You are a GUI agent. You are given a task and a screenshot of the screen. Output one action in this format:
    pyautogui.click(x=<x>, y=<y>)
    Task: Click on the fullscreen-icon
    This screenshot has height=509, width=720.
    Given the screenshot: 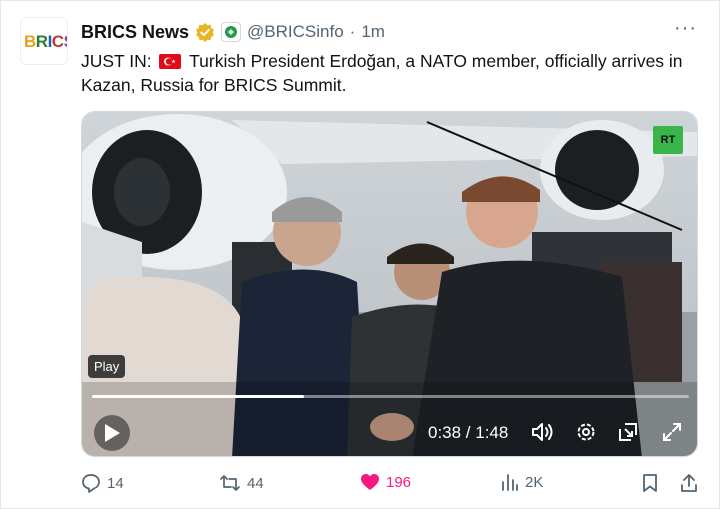 What is the action you would take?
    pyautogui.click(x=672, y=432)
    